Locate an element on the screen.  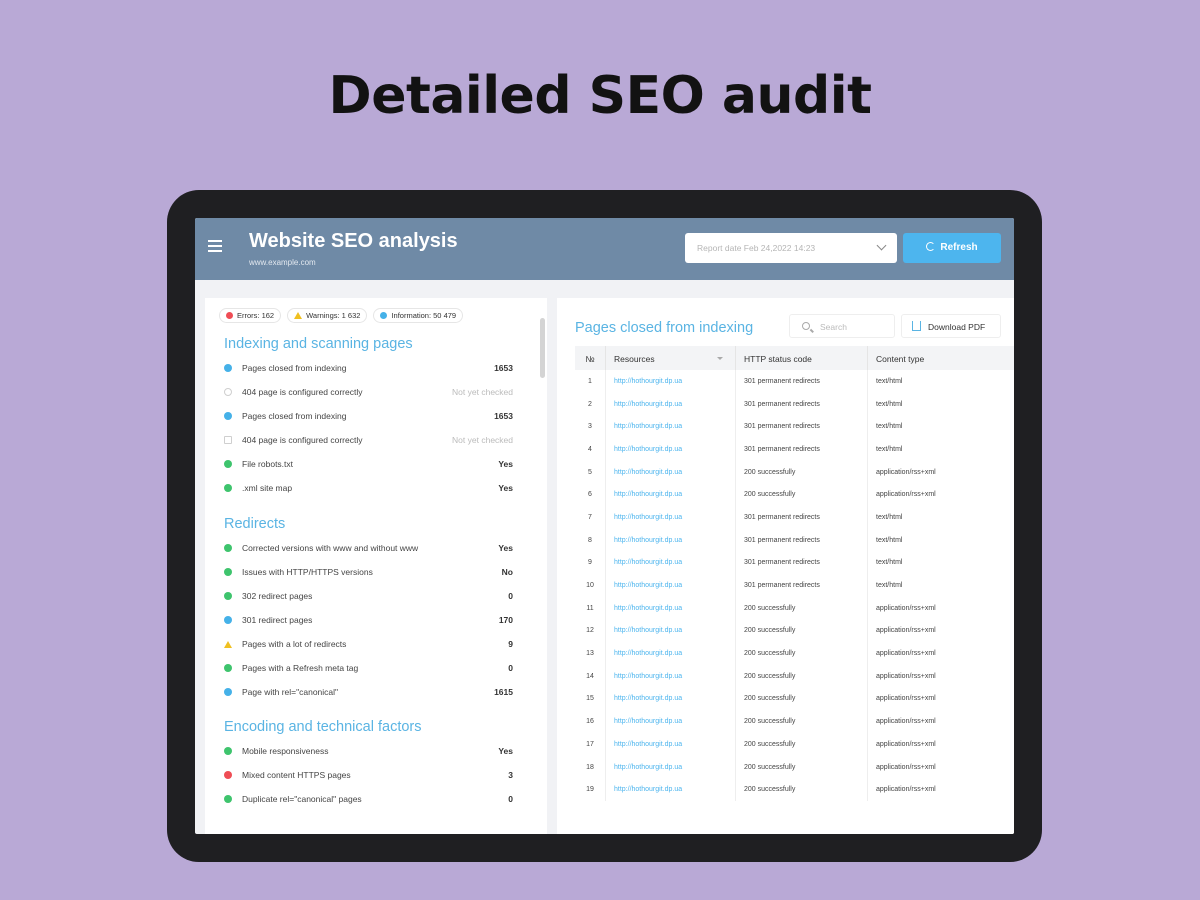
row-number: 4 is located at coordinates (590, 449).